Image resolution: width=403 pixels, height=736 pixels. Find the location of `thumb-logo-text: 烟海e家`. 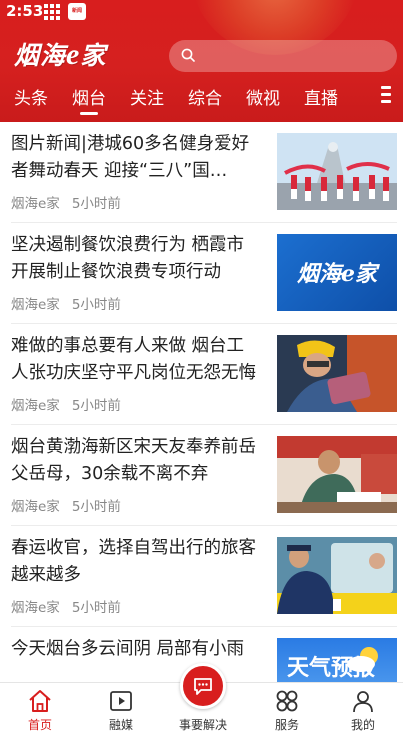

thumb-logo-text: 烟海e家 is located at coordinates (337, 274).